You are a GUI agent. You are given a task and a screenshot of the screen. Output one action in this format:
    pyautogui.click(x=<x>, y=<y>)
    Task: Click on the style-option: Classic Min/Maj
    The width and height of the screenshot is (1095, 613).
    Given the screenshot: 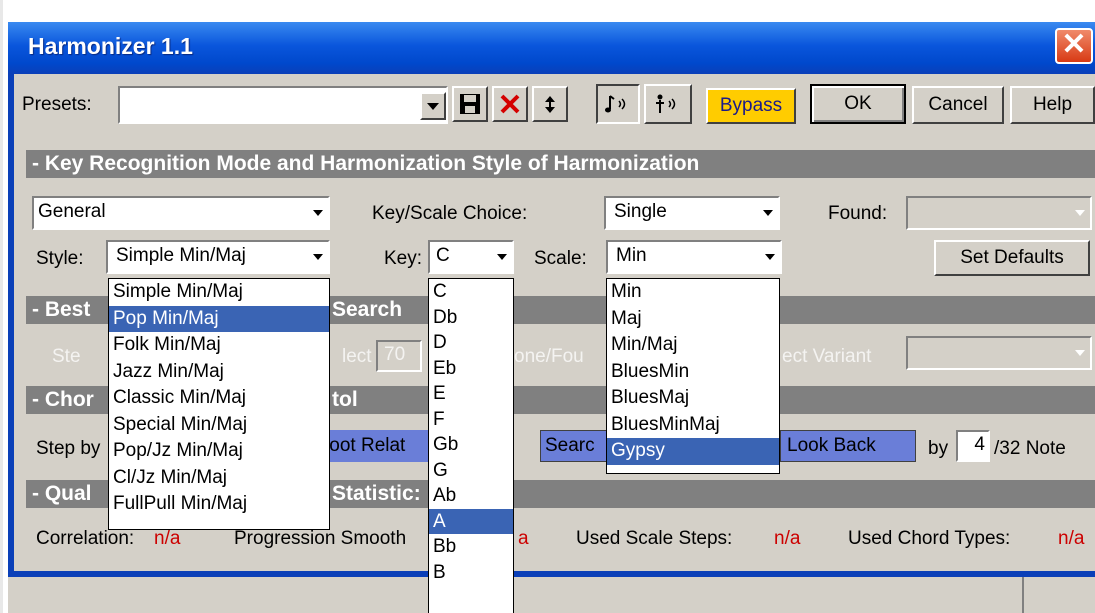 What is the action you would take?
    pyautogui.click(x=219, y=398)
    